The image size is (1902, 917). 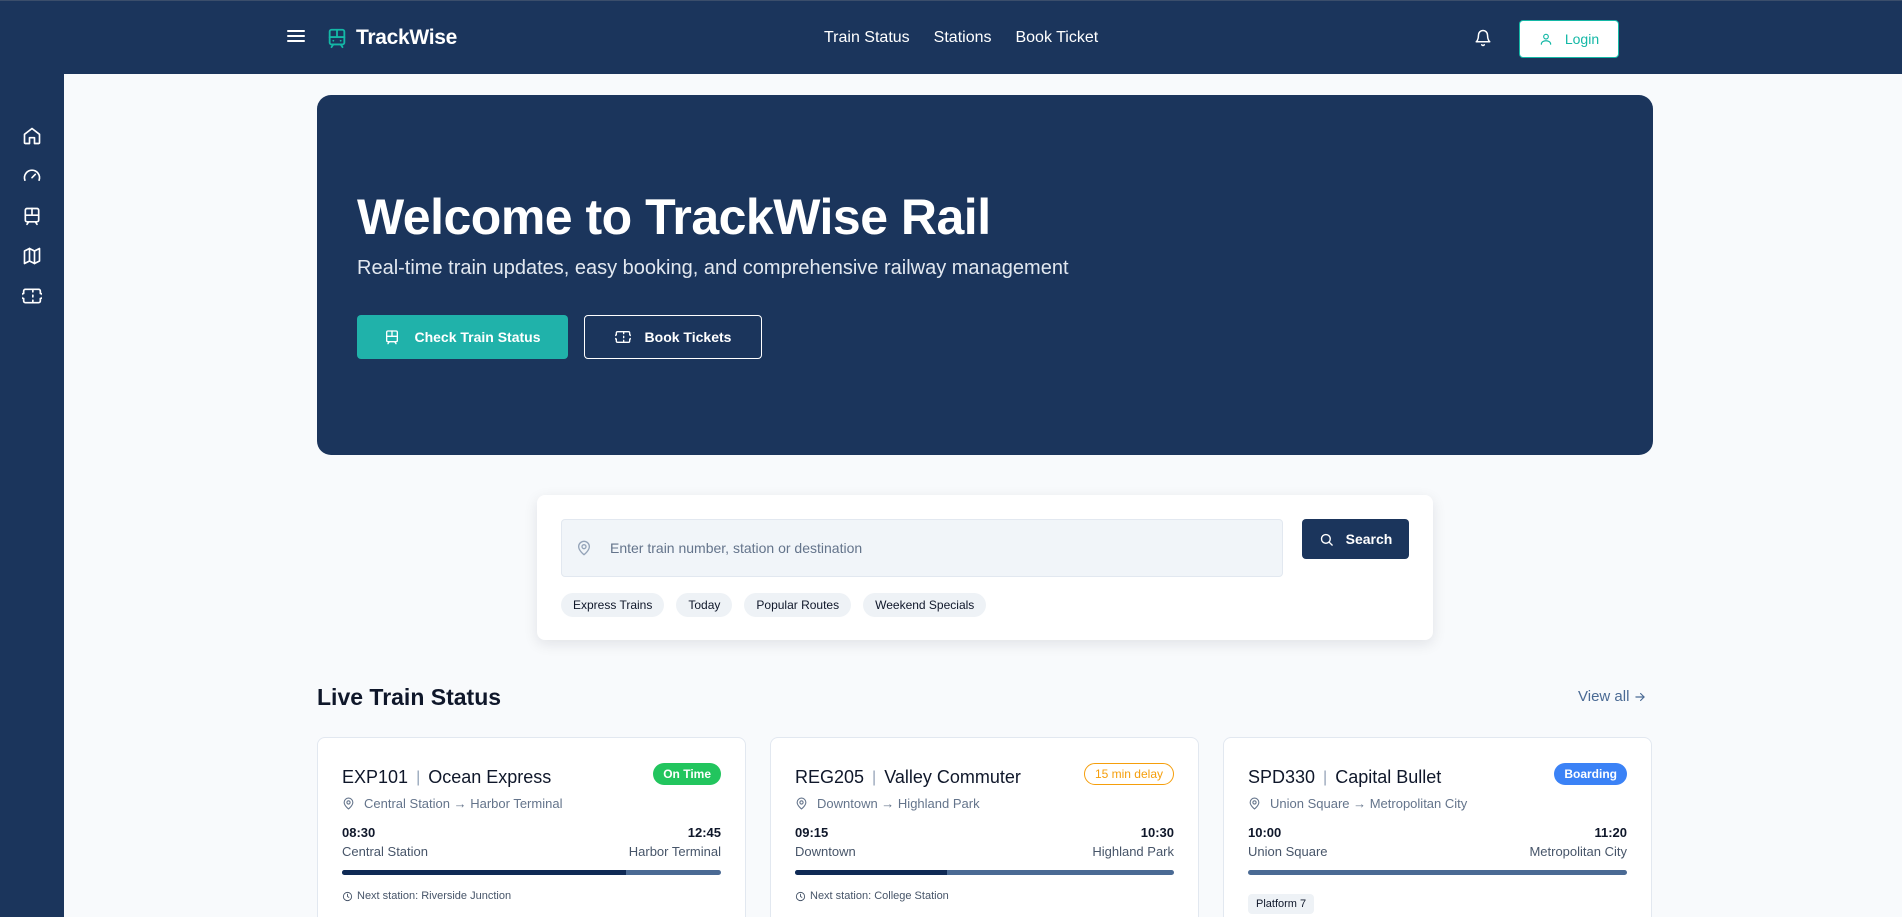 What do you see at coordinates (925, 605) in the screenshot?
I see `chip-weekend-specials: Weekend Specials` at bounding box center [925, 605].